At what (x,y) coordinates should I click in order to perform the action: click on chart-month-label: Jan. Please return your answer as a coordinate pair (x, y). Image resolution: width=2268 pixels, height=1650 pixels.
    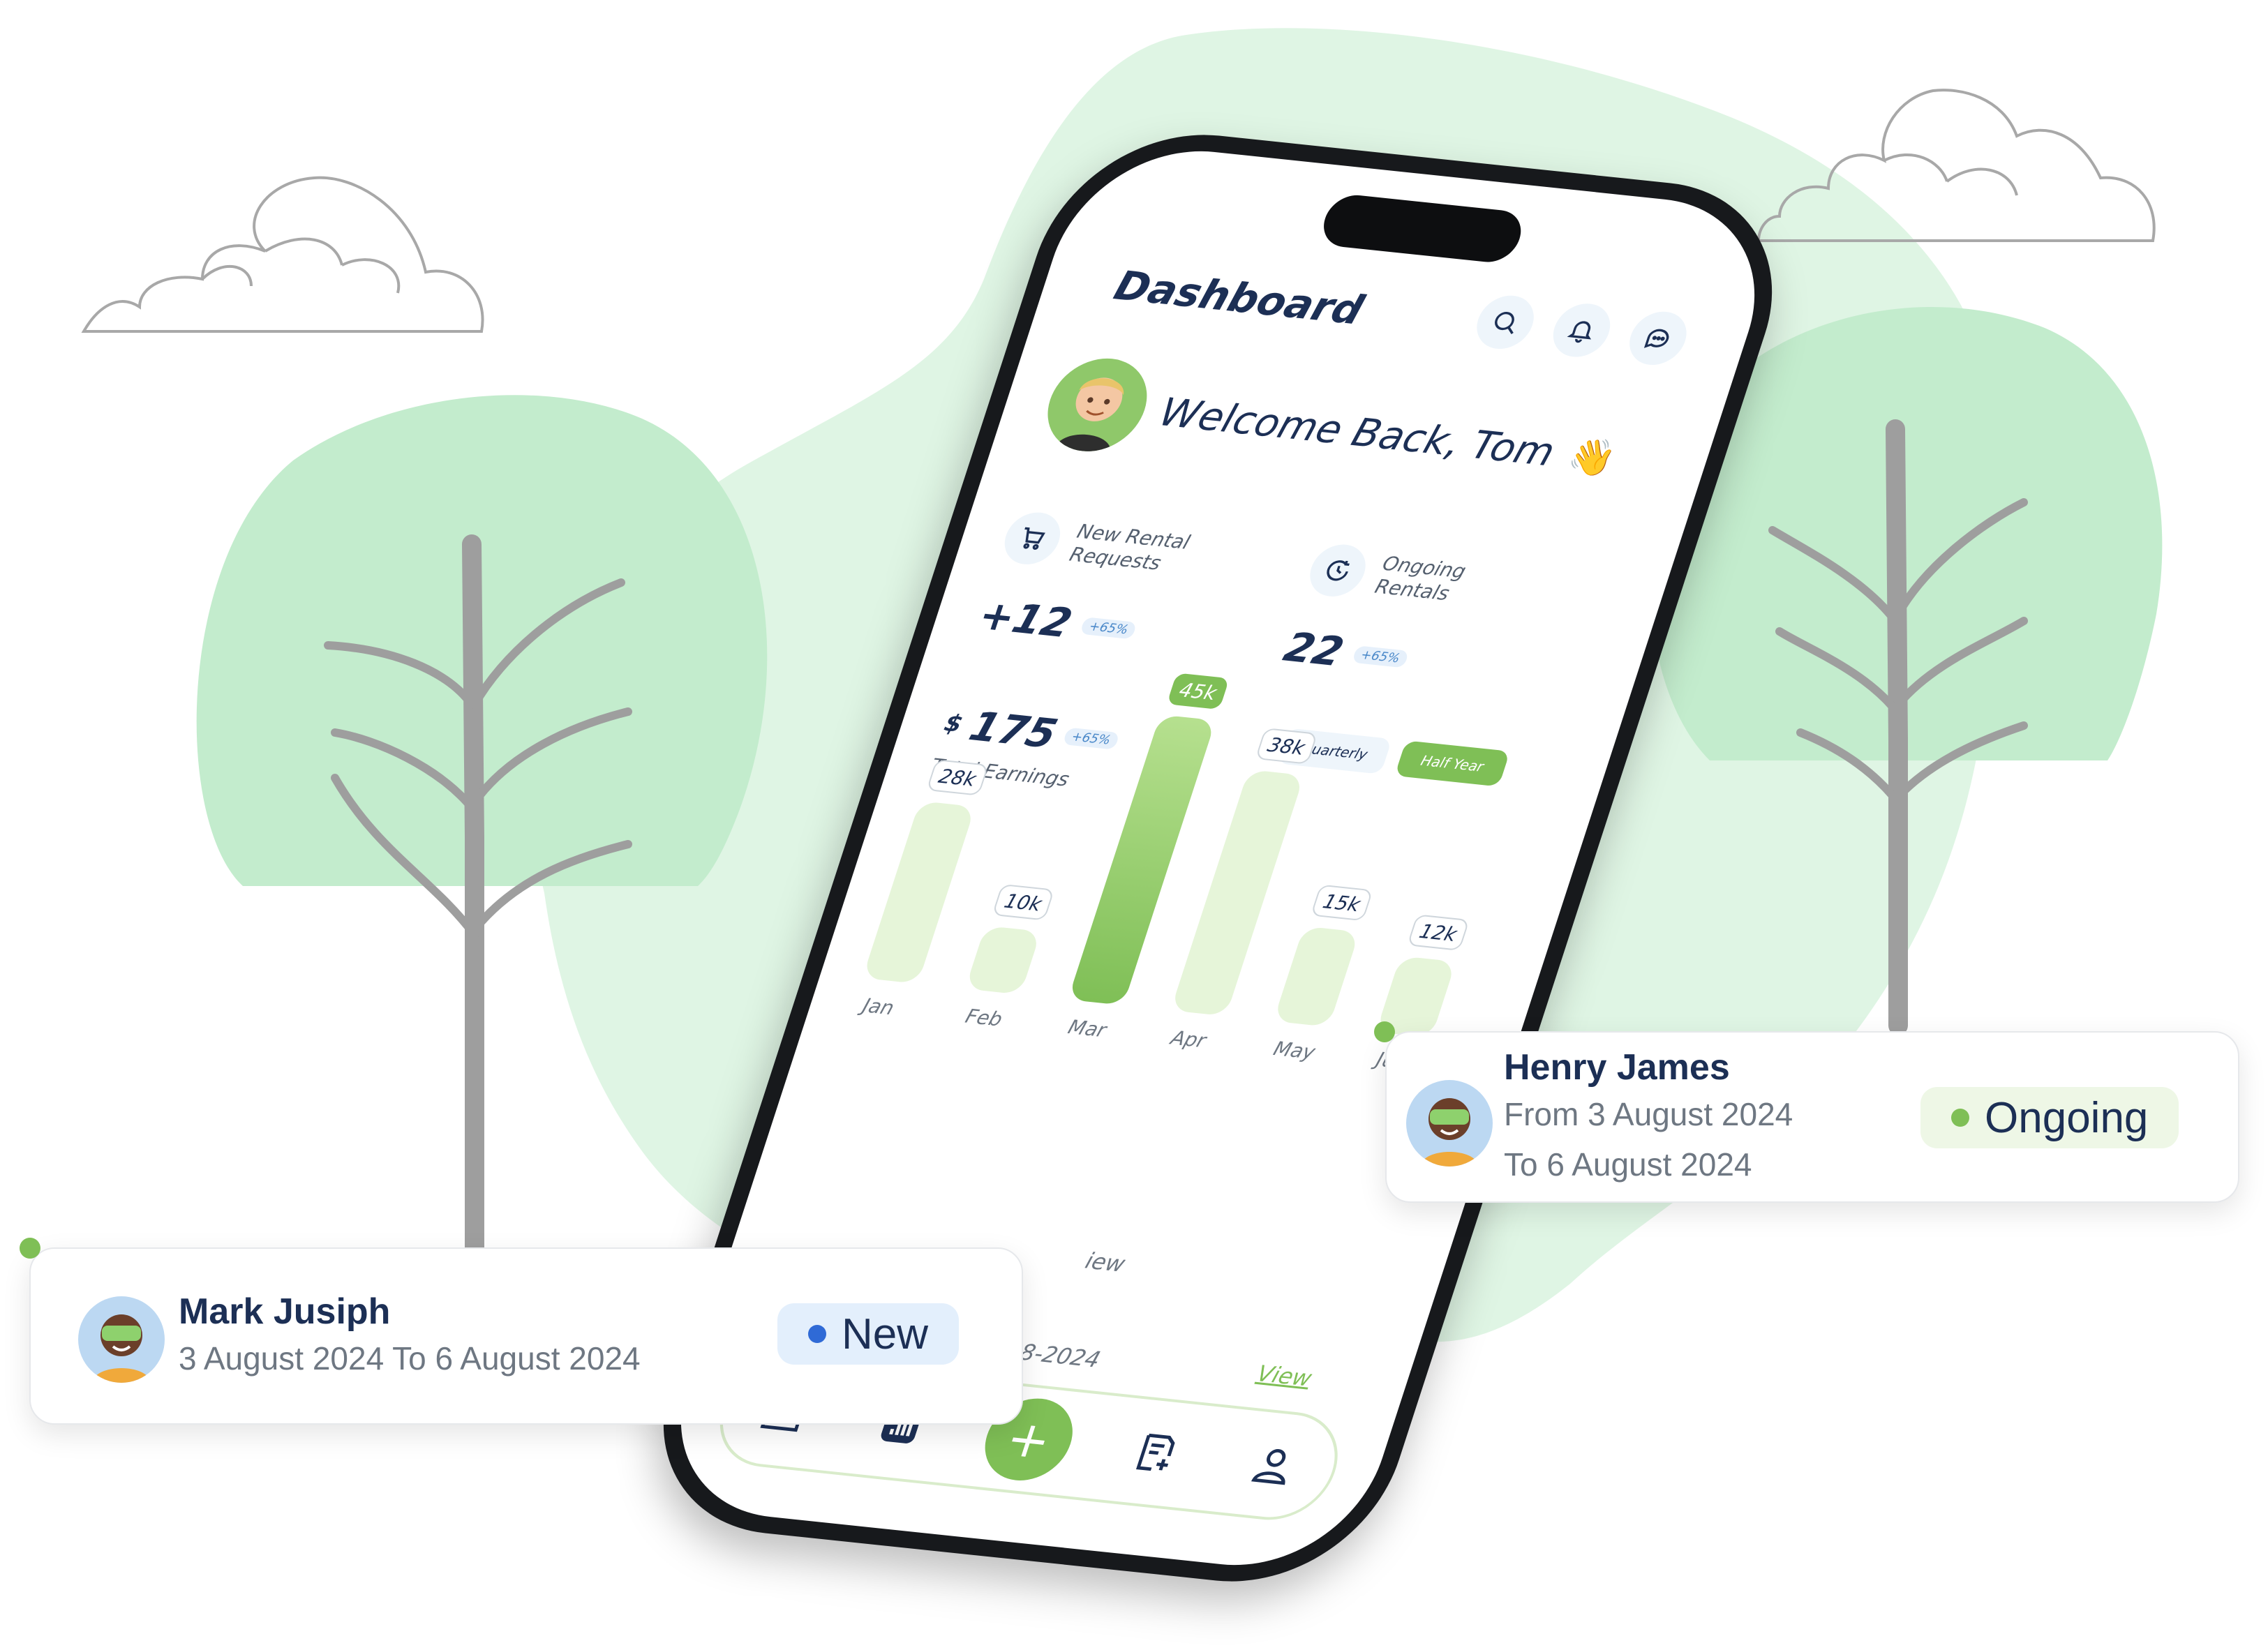
    Looking at the image, I should click on (878, 1007).